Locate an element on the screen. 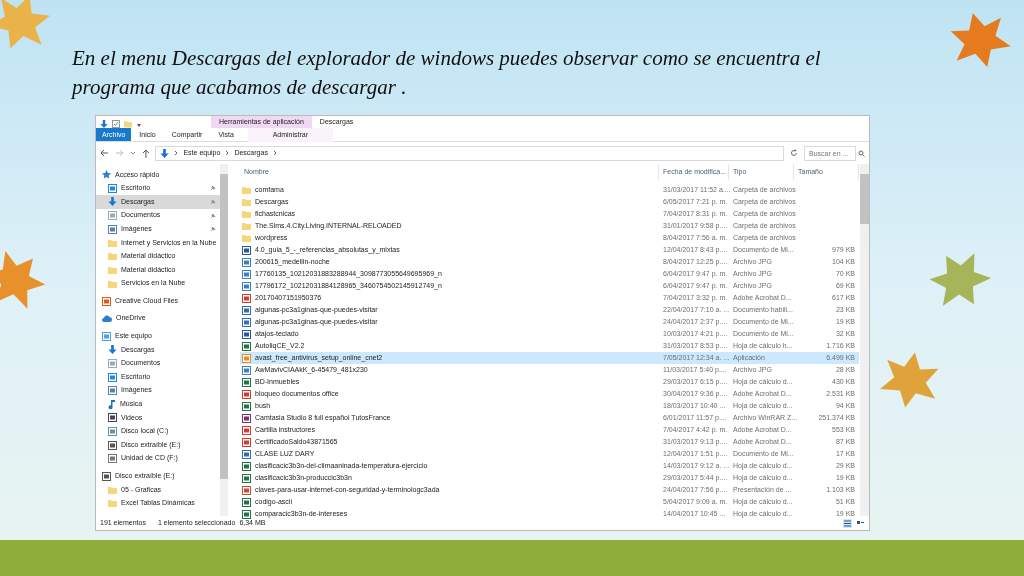  search-icon is located at coordinates (861, 153).